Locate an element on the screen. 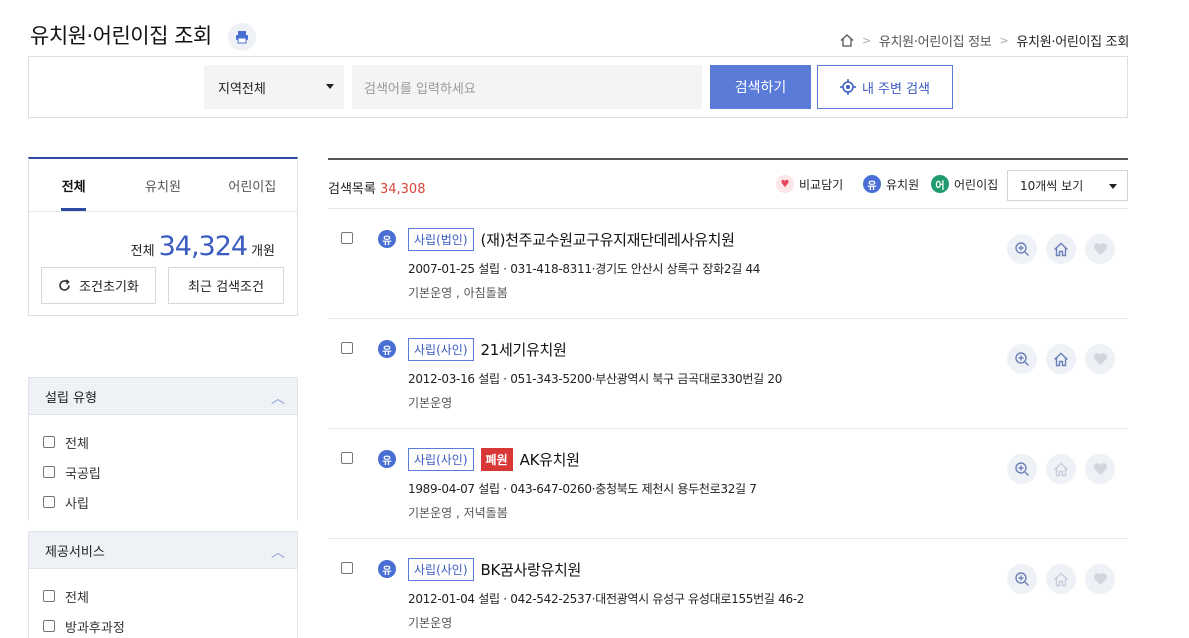  page-title: 유치원·어린이집 조회 is located at coordinates (121, 36).